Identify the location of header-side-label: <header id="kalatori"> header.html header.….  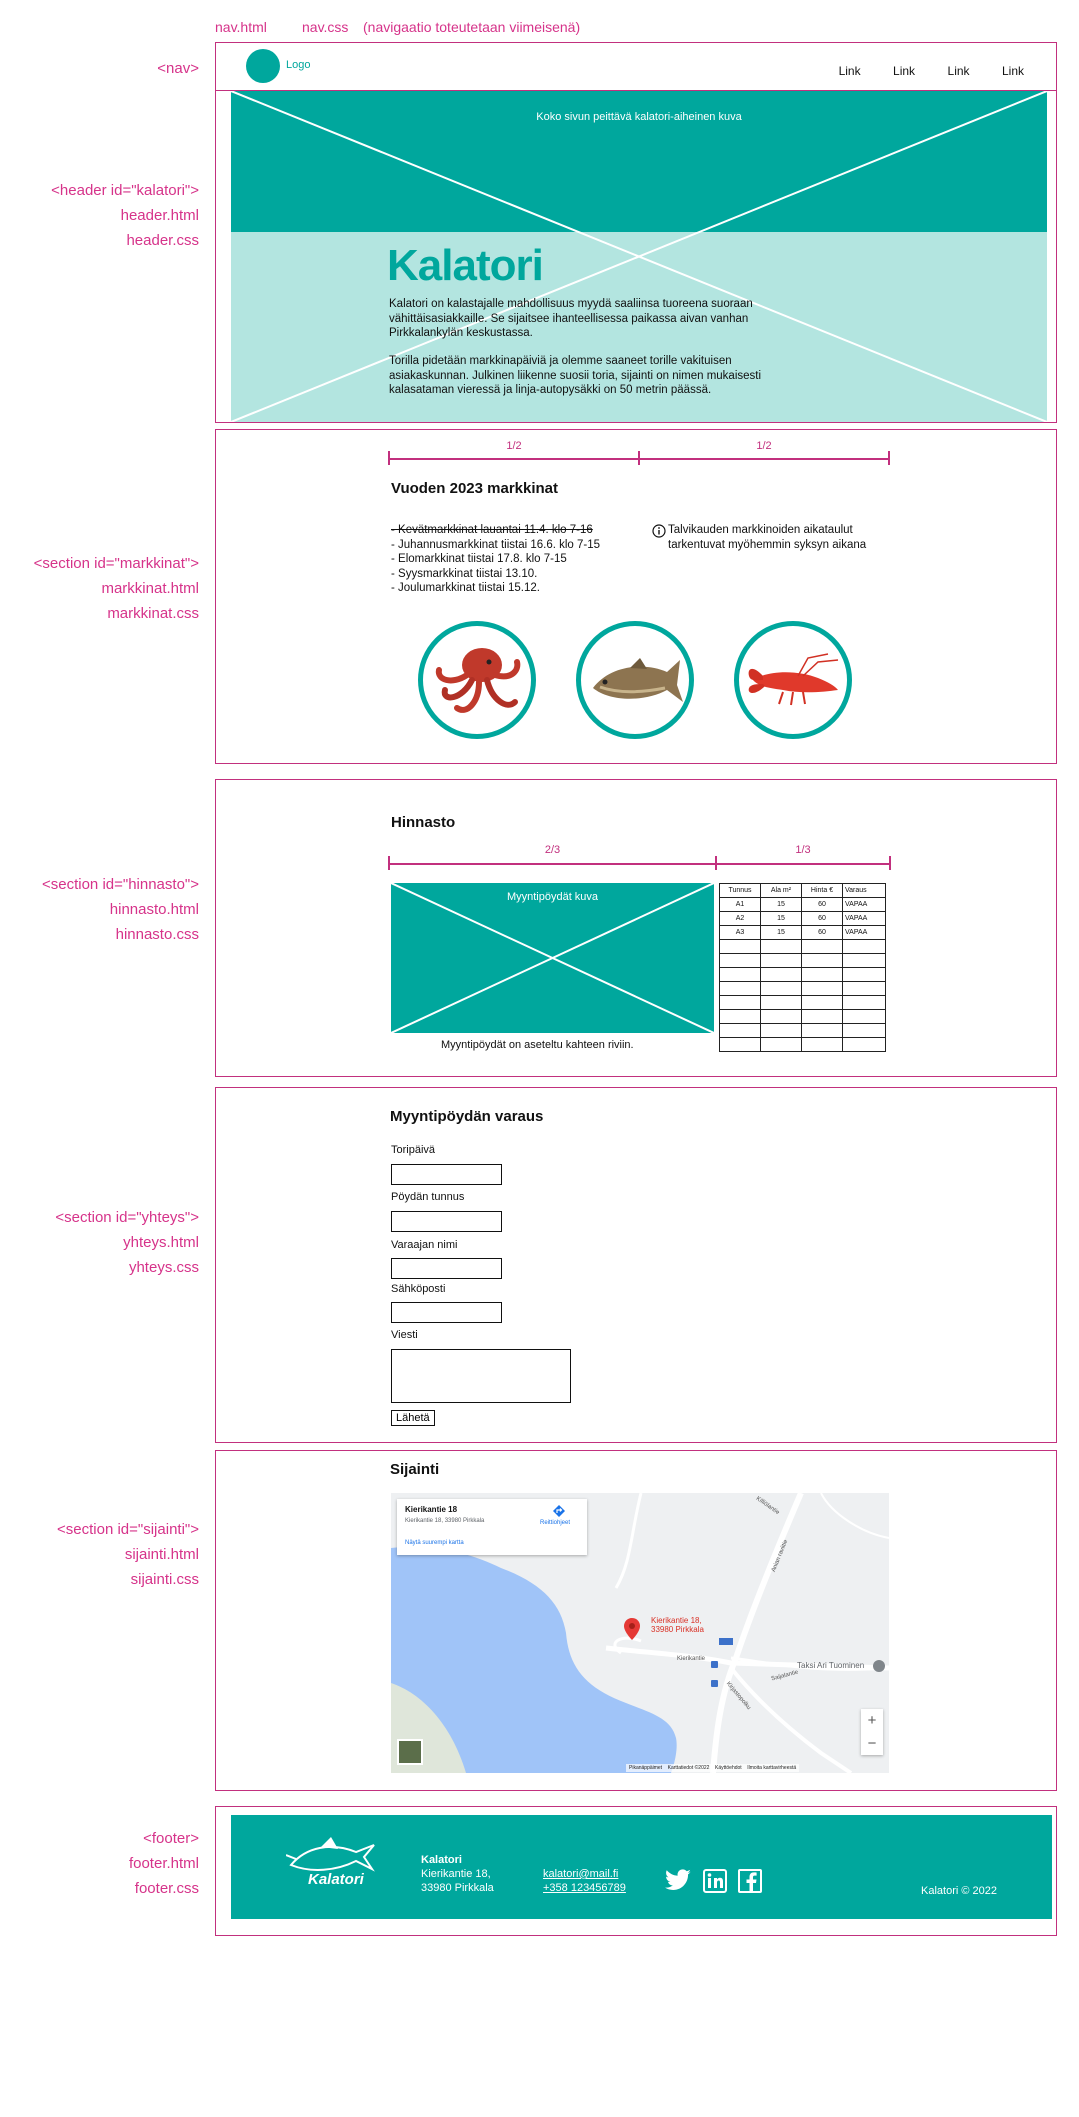
(125, 215).